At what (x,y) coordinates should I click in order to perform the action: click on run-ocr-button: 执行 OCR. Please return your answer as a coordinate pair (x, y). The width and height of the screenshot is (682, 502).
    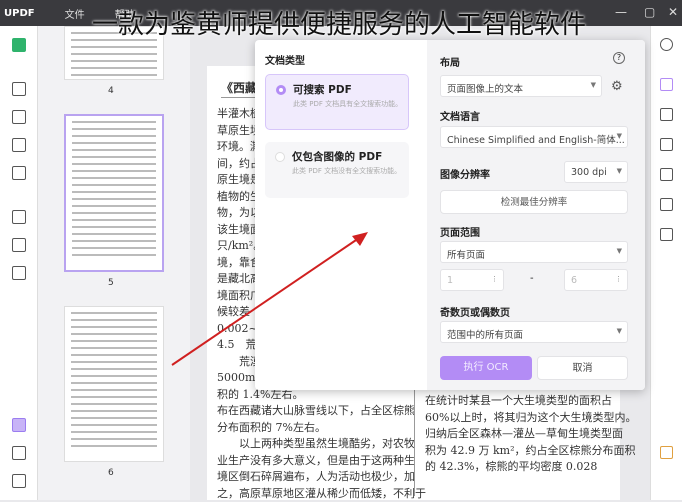
    Looking at the image, I should click on (486, 368).